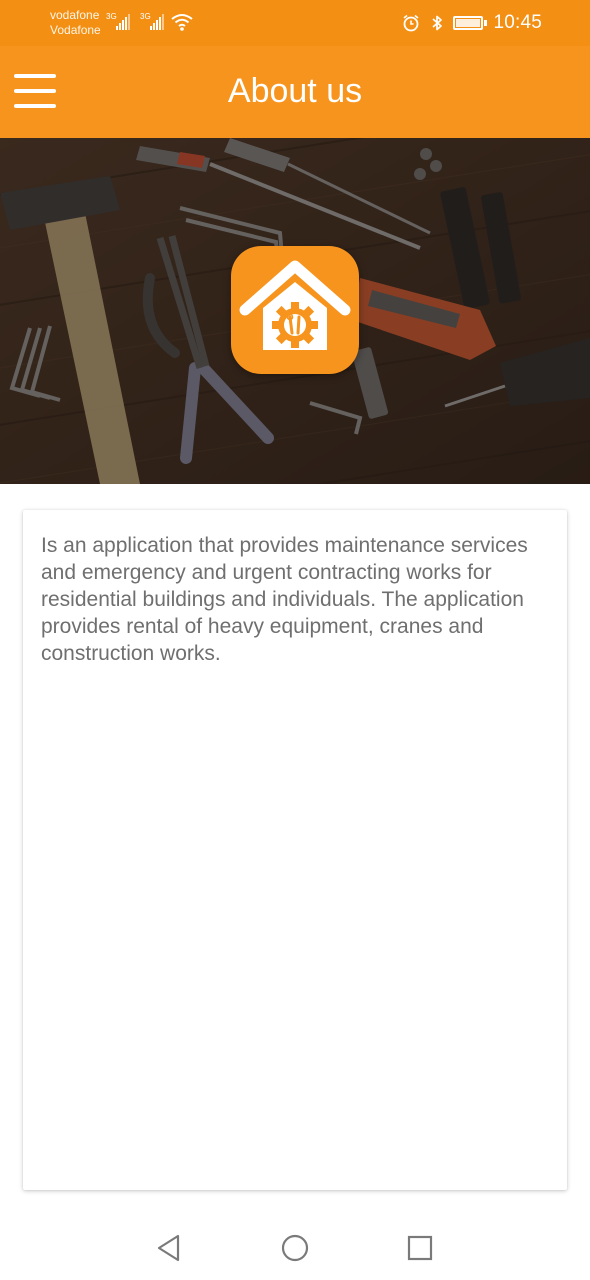 This screenshot has height=1280, width=590. I want to click on battery-icon, so click(470, 23).